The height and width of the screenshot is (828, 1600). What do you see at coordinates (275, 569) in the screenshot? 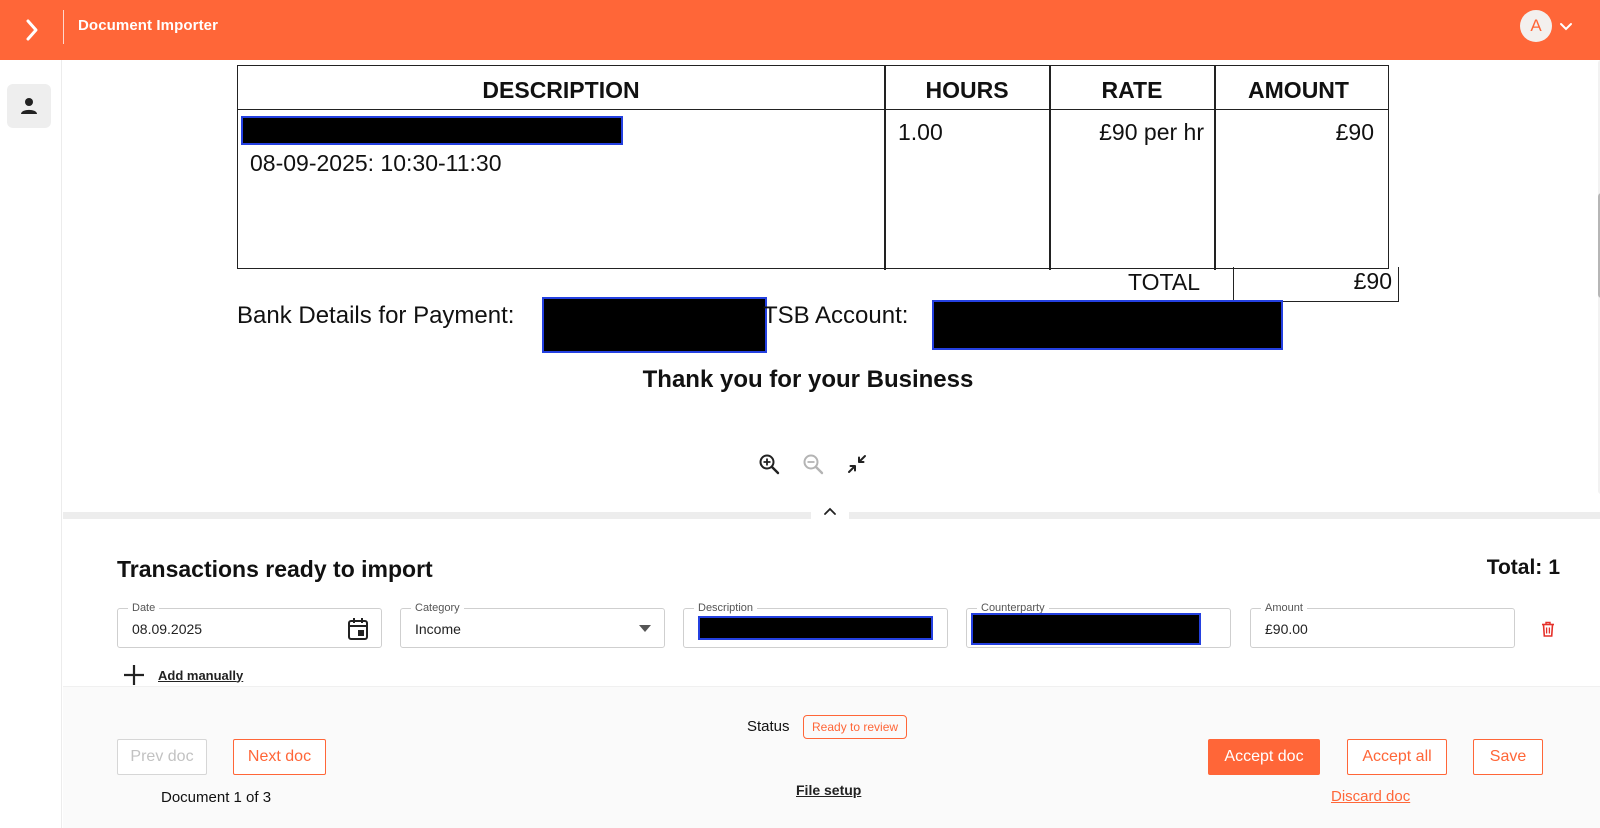
I see `transactions-title: Transactions ready to import` at bounding box center [275, 569].